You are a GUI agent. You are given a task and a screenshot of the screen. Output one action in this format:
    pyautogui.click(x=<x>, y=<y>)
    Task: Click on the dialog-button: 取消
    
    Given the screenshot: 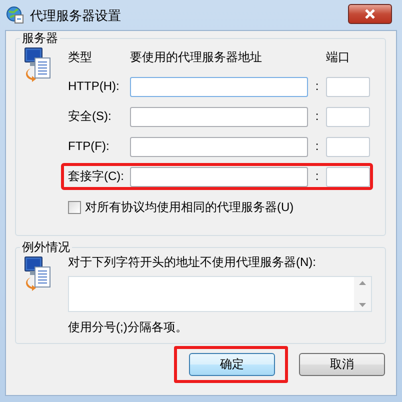 What is the action you would take?
    pyautogui.click(x=342, y=364)
    